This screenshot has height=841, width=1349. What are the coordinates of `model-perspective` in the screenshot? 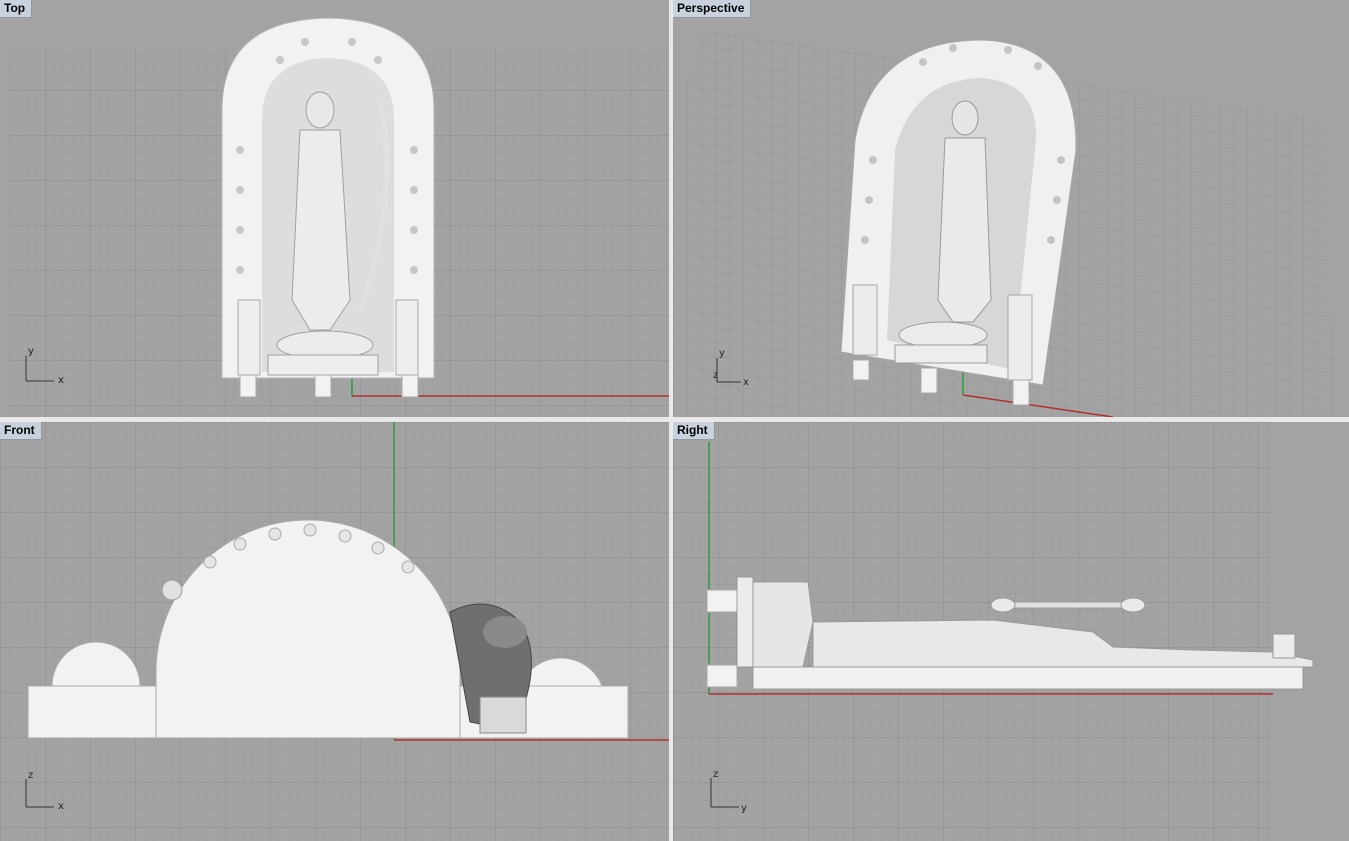 It's located at (958, 222).